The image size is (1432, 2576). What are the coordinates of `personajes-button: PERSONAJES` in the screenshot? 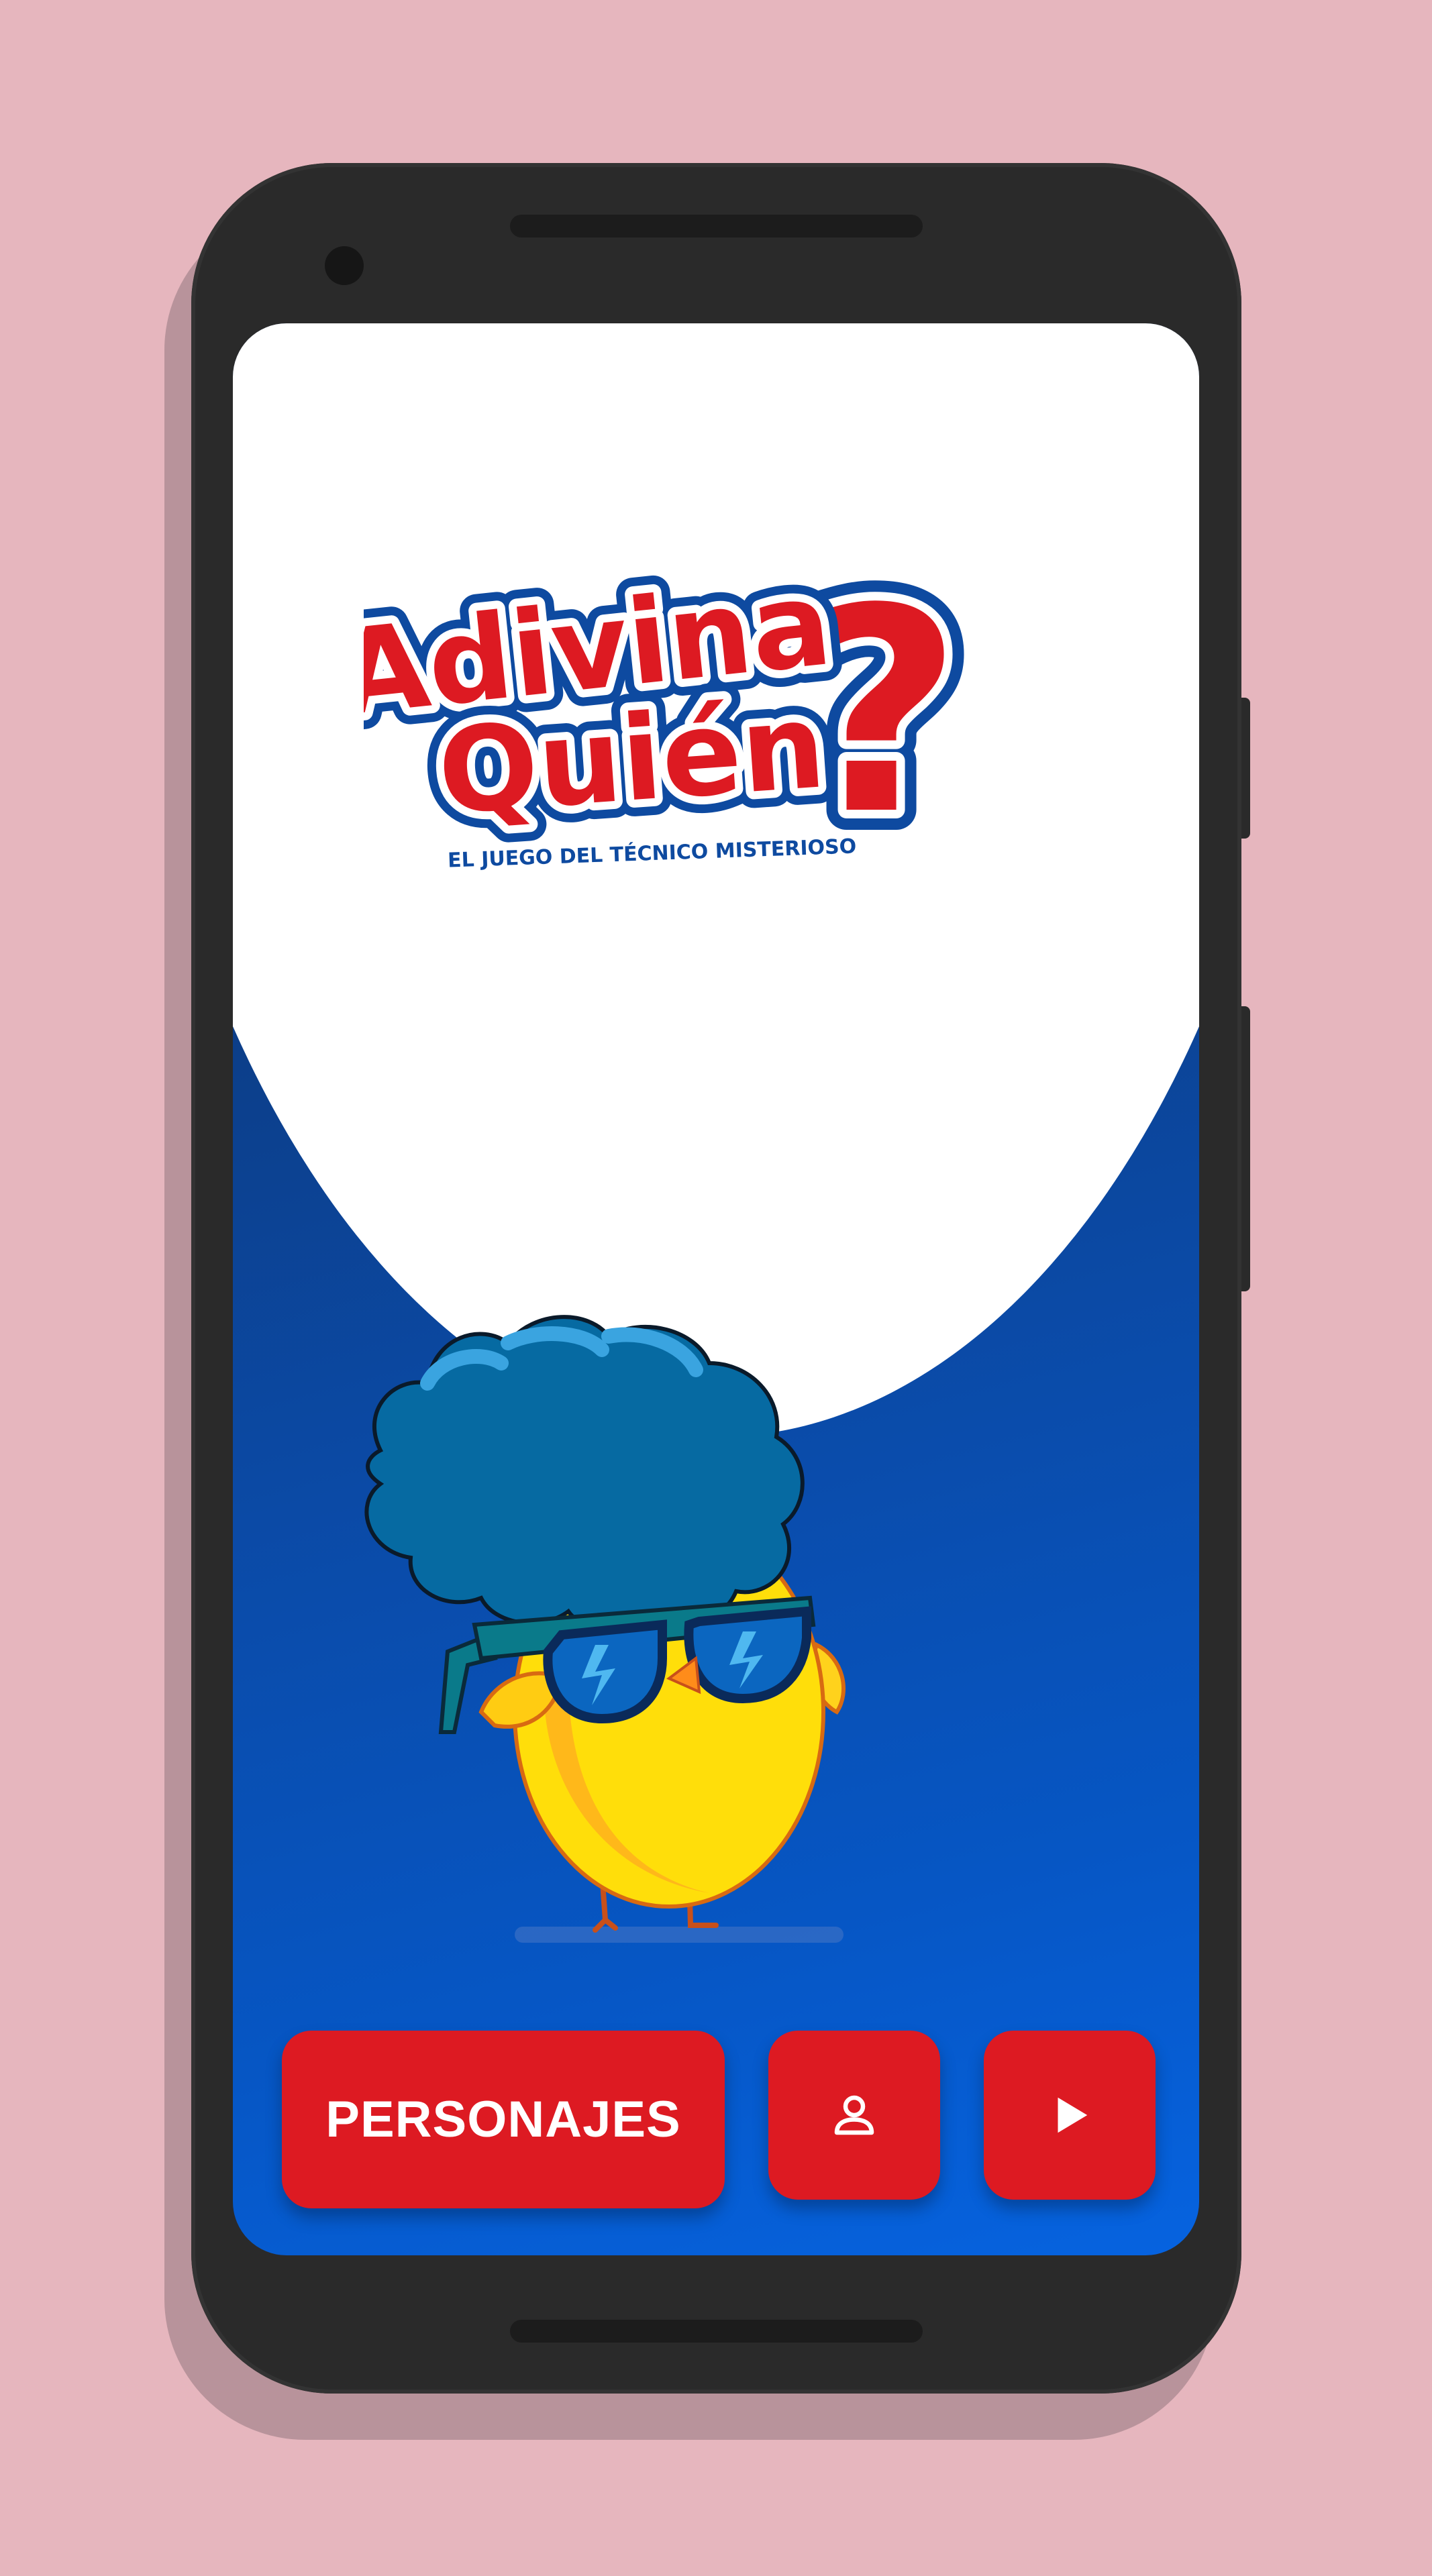 It's located at (503, 2119).